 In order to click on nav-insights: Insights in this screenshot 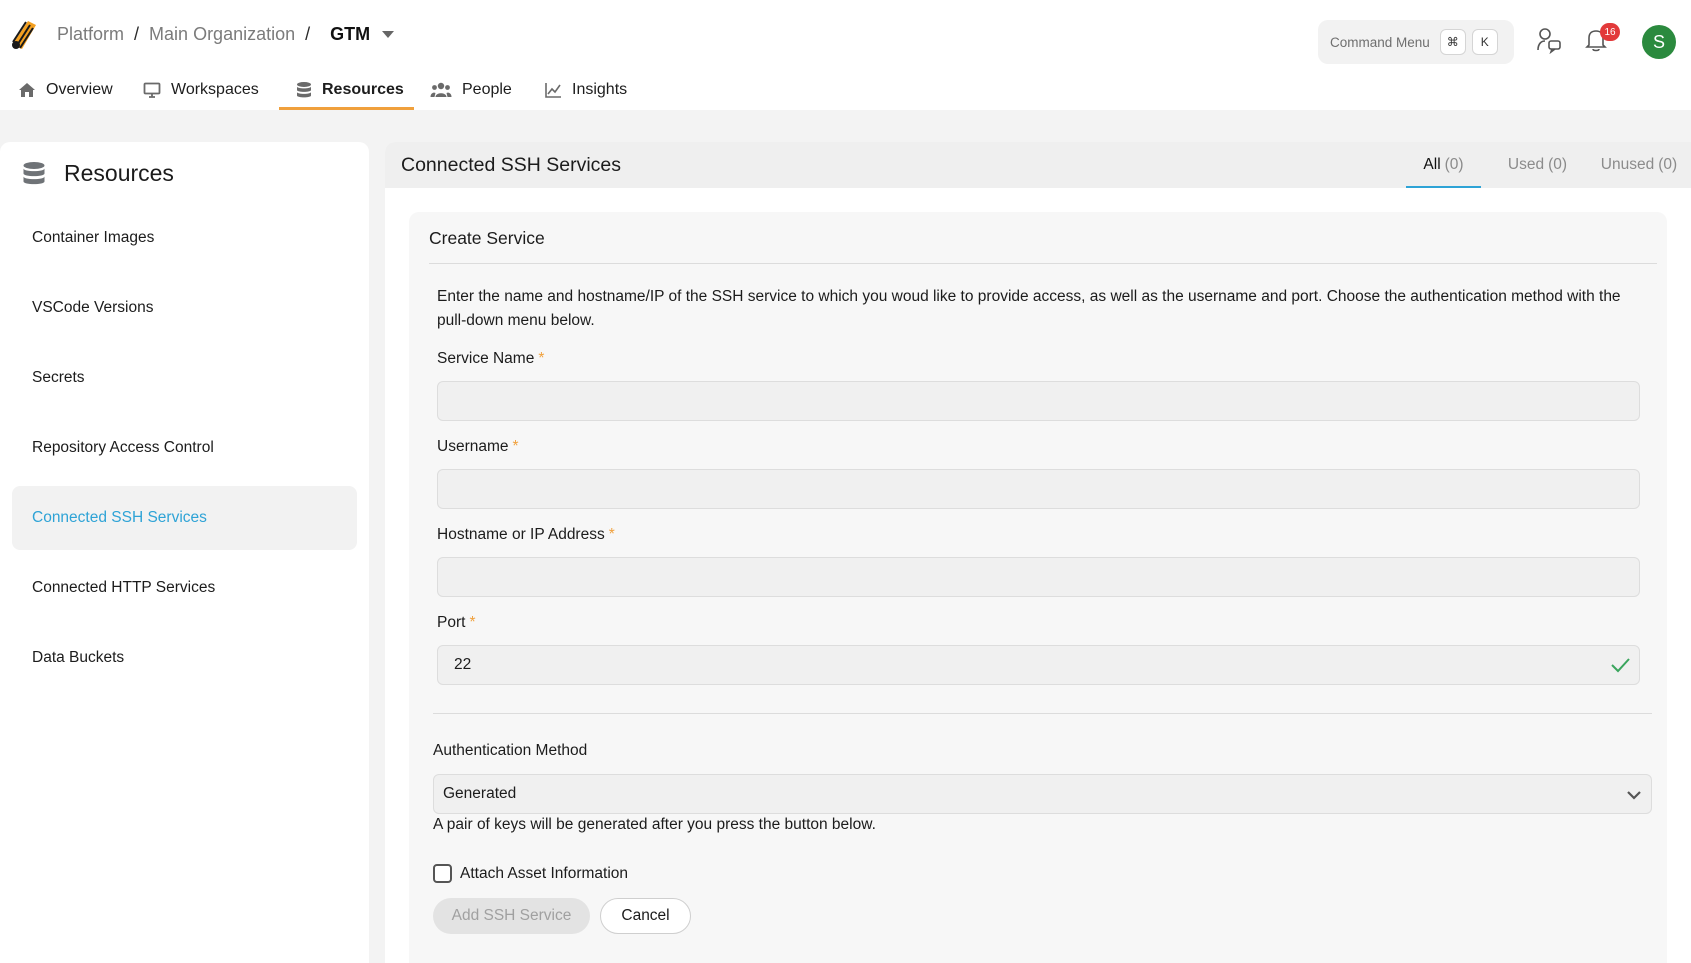, I will do `click(594, 90)`.